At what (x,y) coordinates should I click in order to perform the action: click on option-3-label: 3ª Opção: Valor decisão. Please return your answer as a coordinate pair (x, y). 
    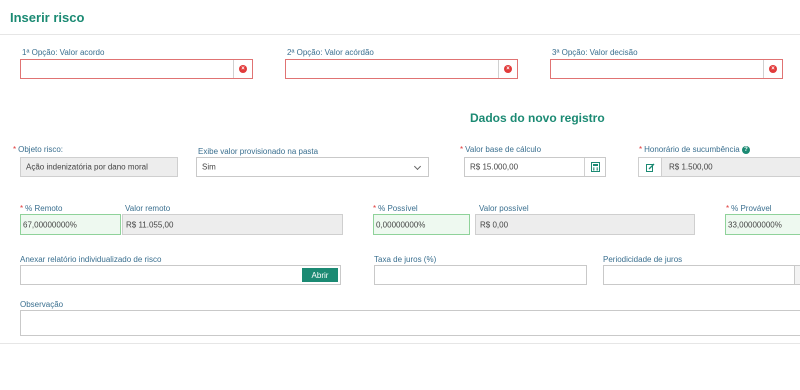
    Looking at the image, I should click on (595, 52).